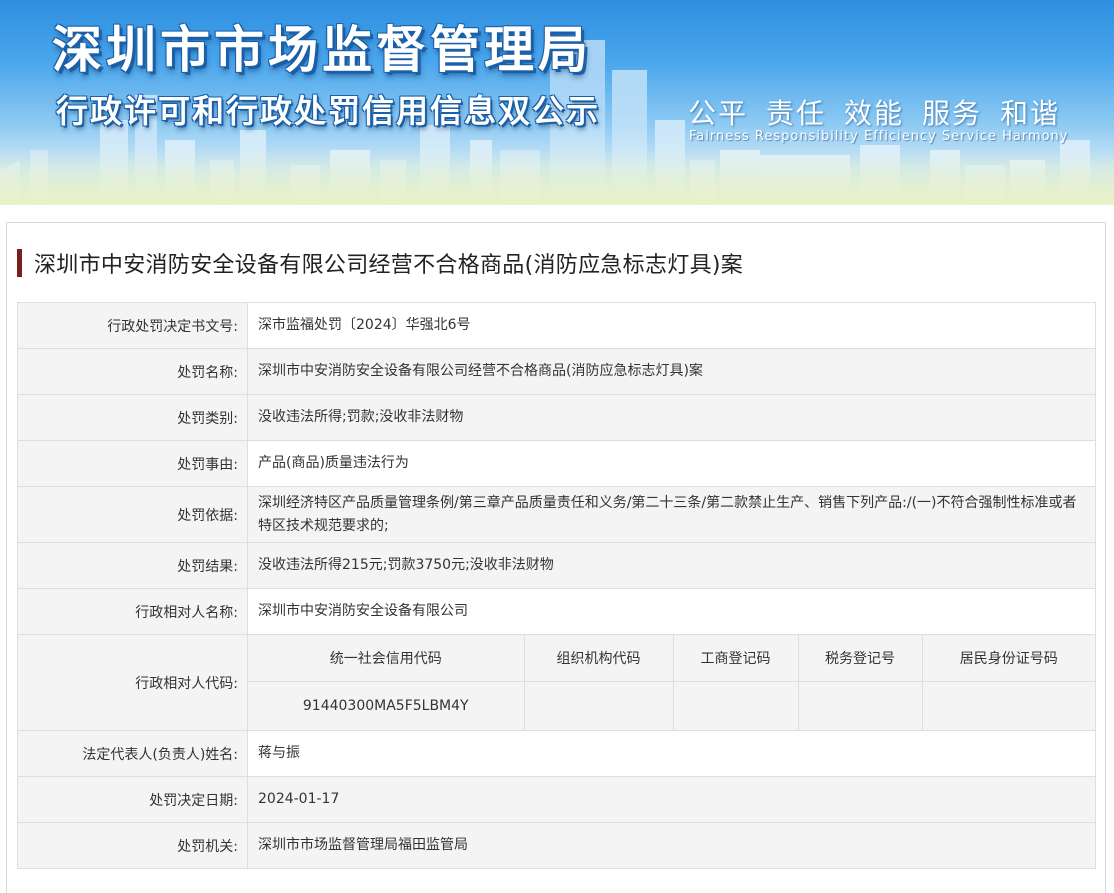 Image resolution: width=1114 pixels, height=893 pixels. I want to click on row-category: 处罚类别: 没收违法所得;罚款;没收非法财物, so click(556, 417).